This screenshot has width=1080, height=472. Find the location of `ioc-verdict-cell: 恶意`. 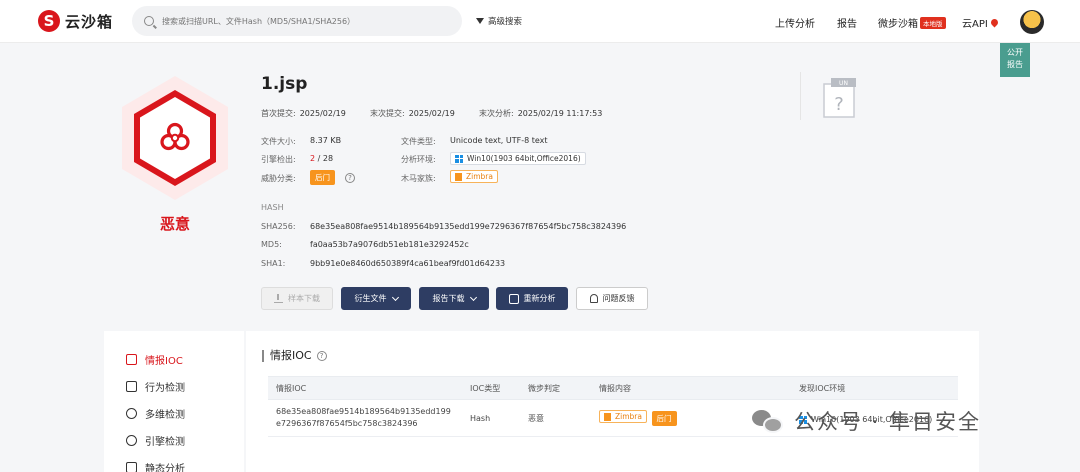

ioc-verdict-cell: 恶意 is located at coordinates (555, 418).